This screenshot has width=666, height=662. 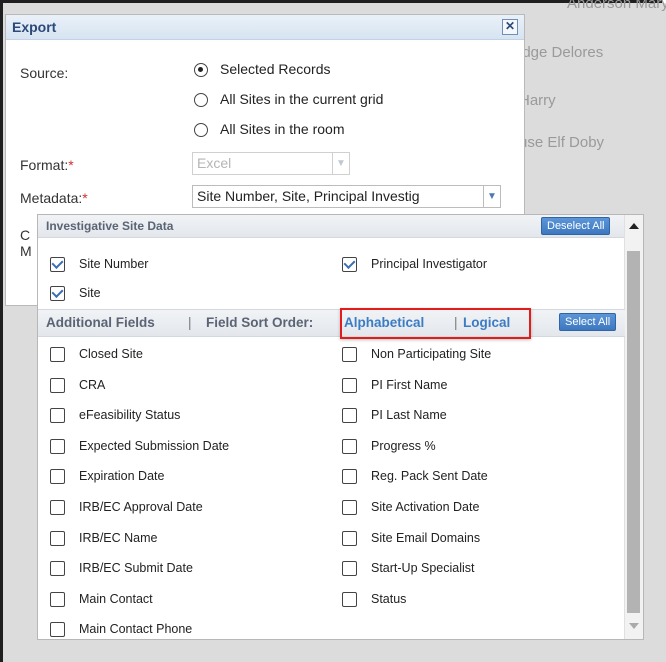 I want to click on additional-field-item: Non Participating Site, so click(x=416, y=354).